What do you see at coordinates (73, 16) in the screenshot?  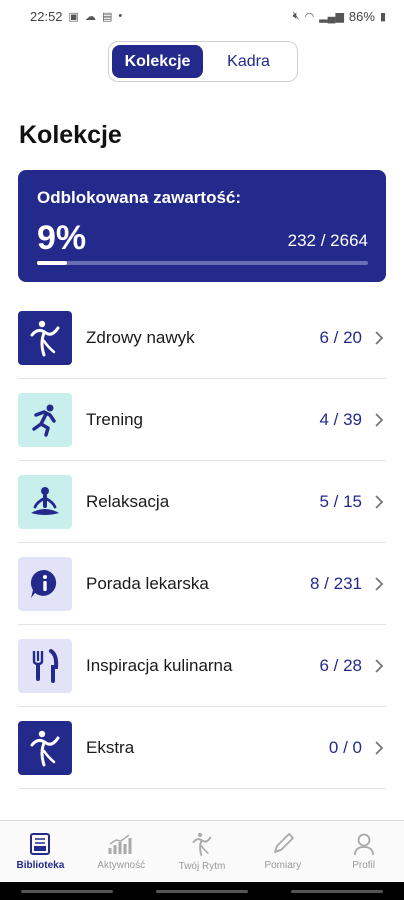 I see `image-notification-icon: ▣` at bounding box center [73, 16].